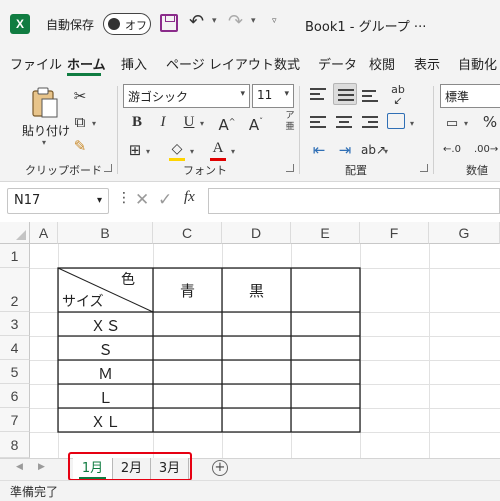  I want to click on font-color-icon: A, so click(218, 149).